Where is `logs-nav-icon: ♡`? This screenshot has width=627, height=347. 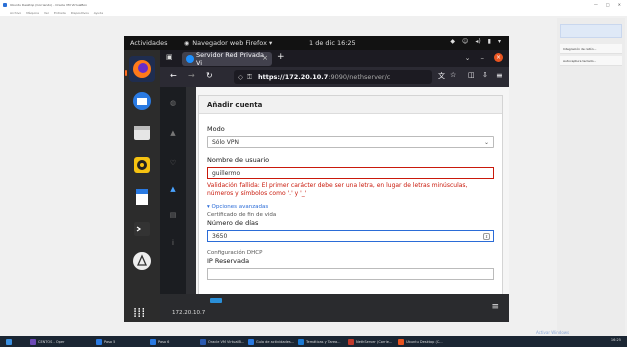 logs-nav-icon: ♡ is located at coordinates (173, 164).